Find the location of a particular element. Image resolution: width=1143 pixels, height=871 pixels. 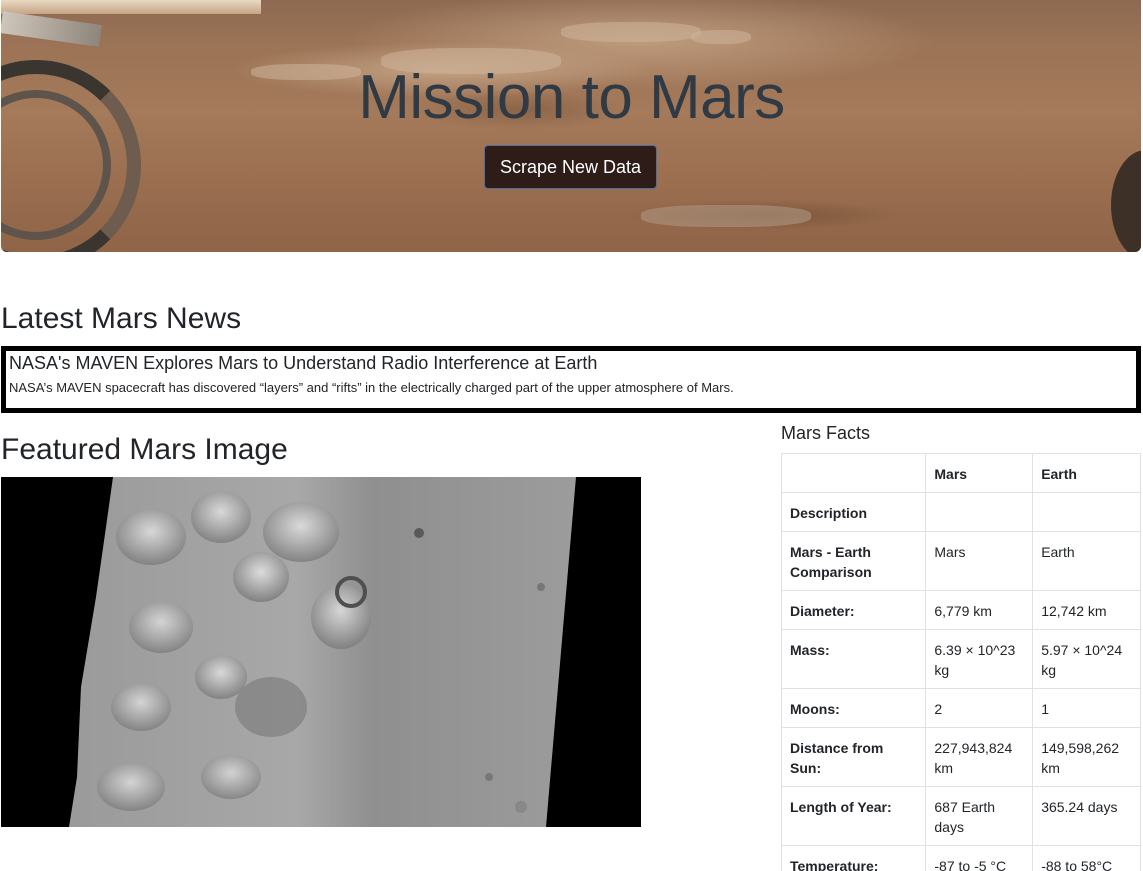

table-row: Mass: 6.39 × 10^23 kg 5.97 × 10^24 kg is located at coordinates (960, 659).